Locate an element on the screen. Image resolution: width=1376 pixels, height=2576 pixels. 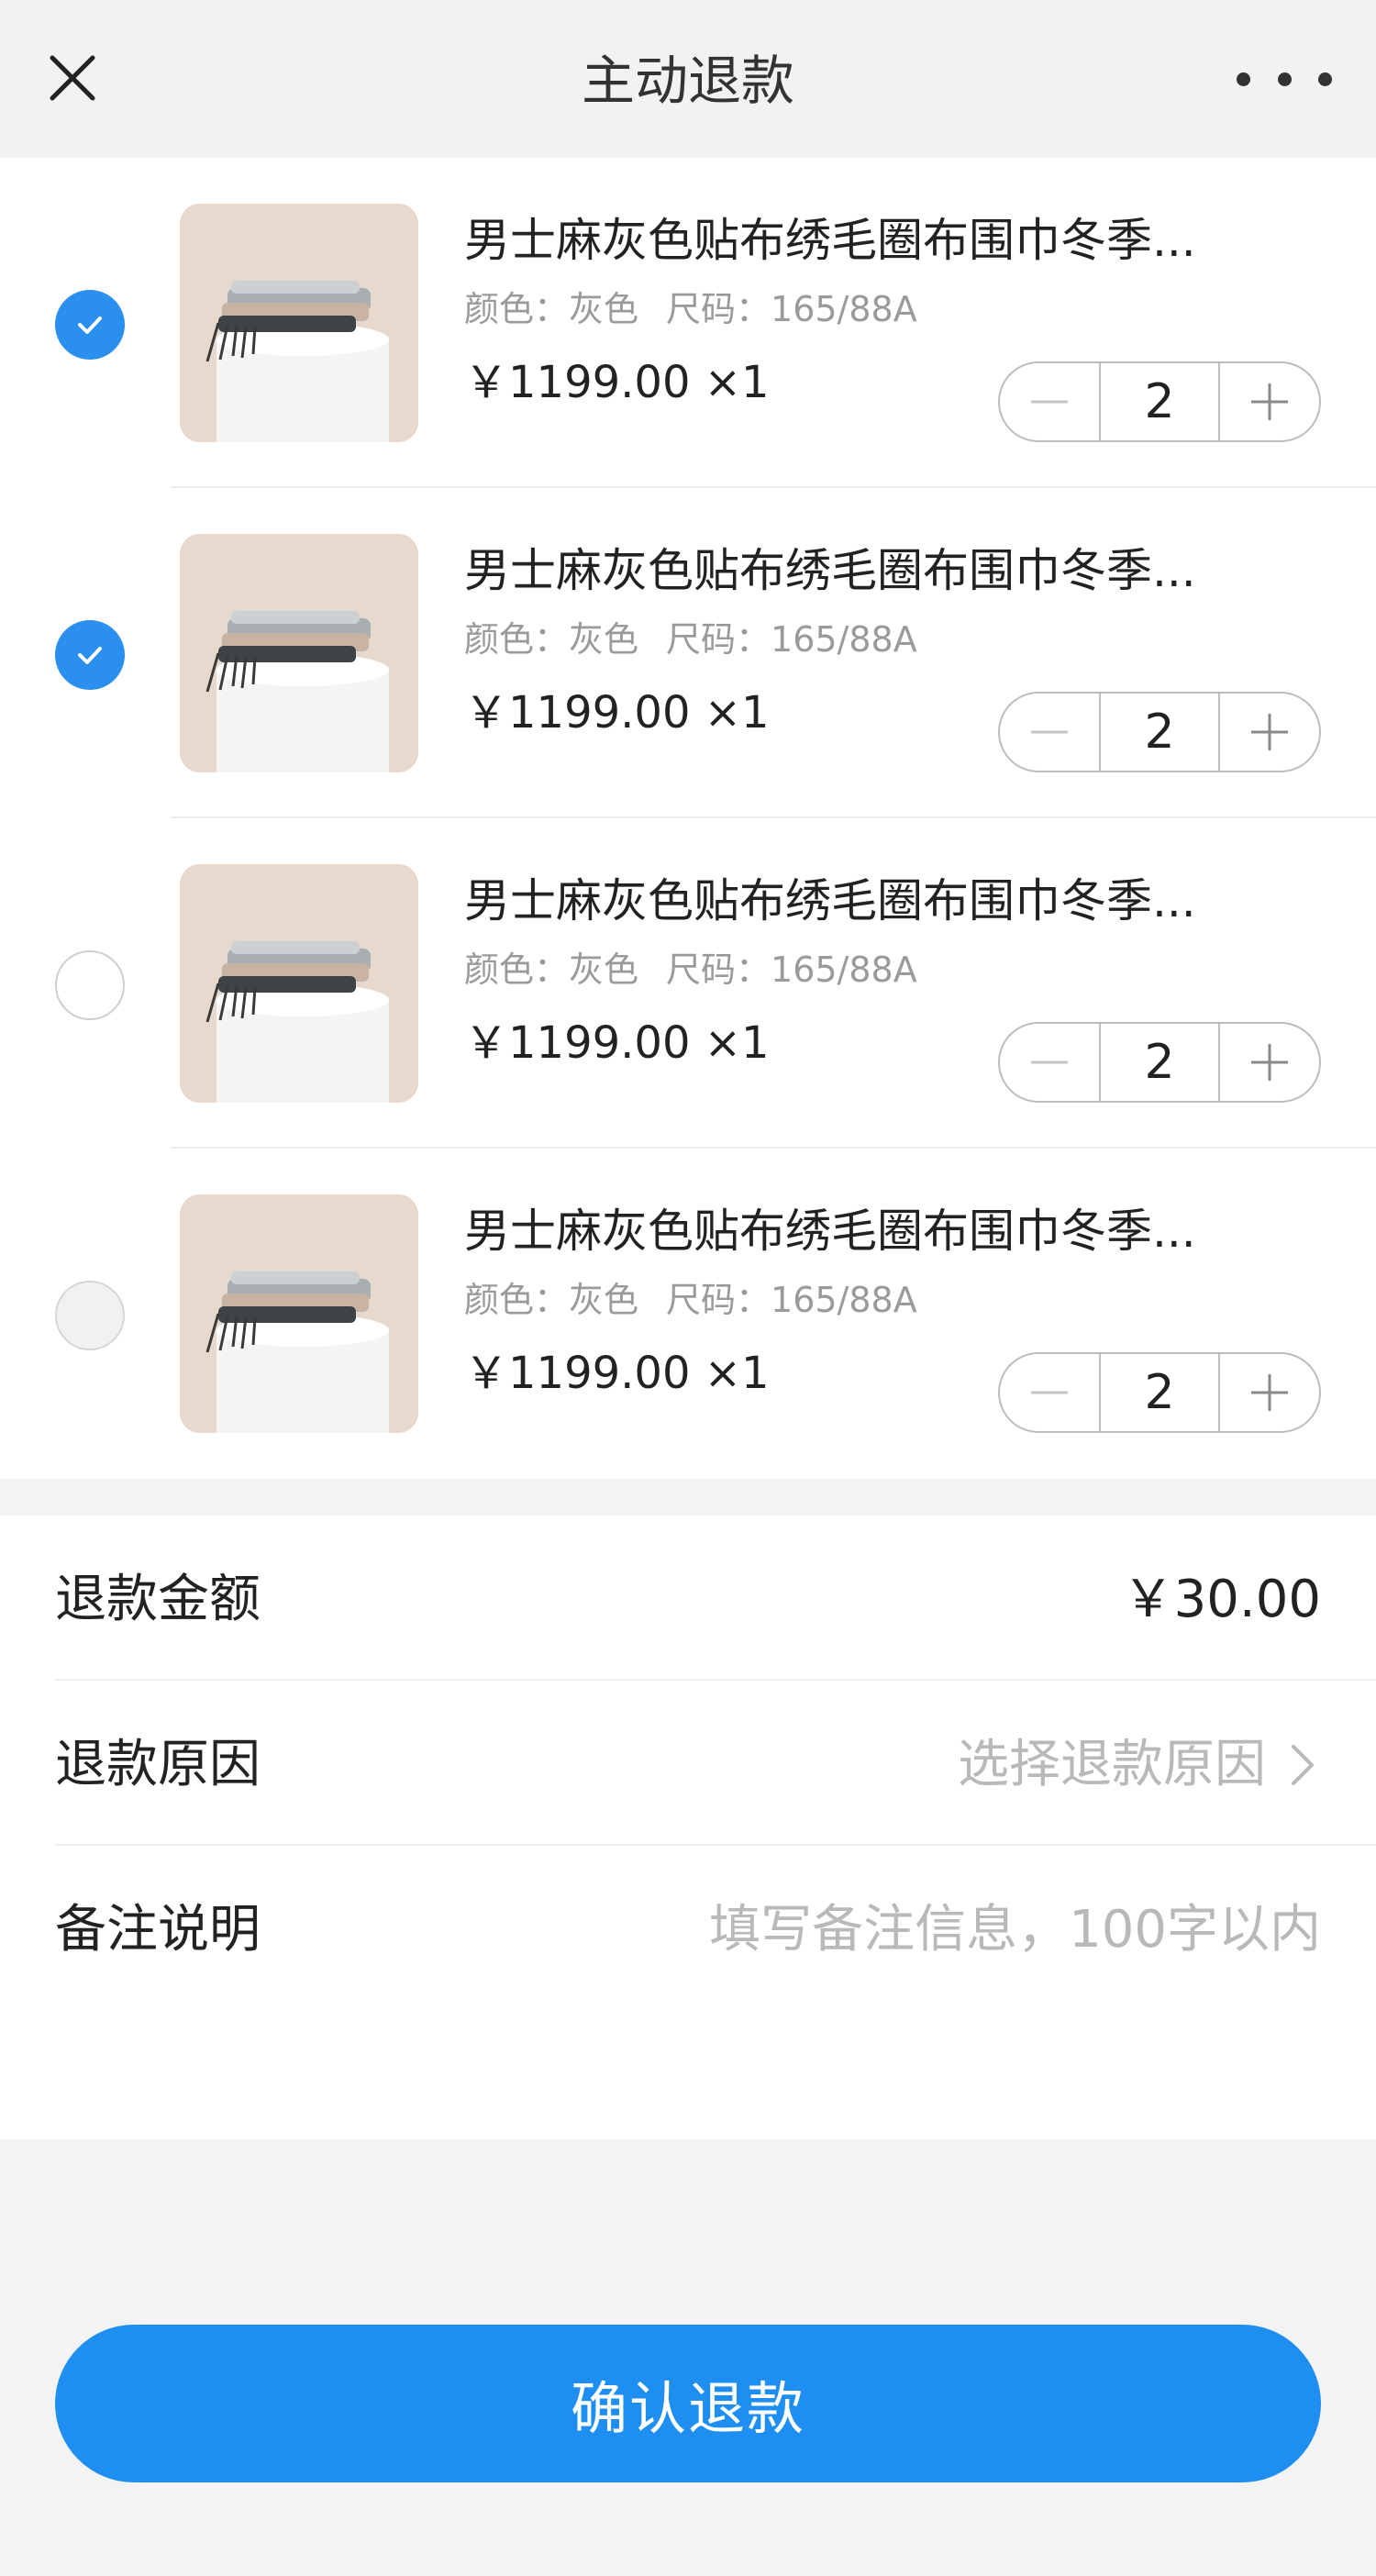
nav-bar: 主动退款 is located at coordinates (688, 79).